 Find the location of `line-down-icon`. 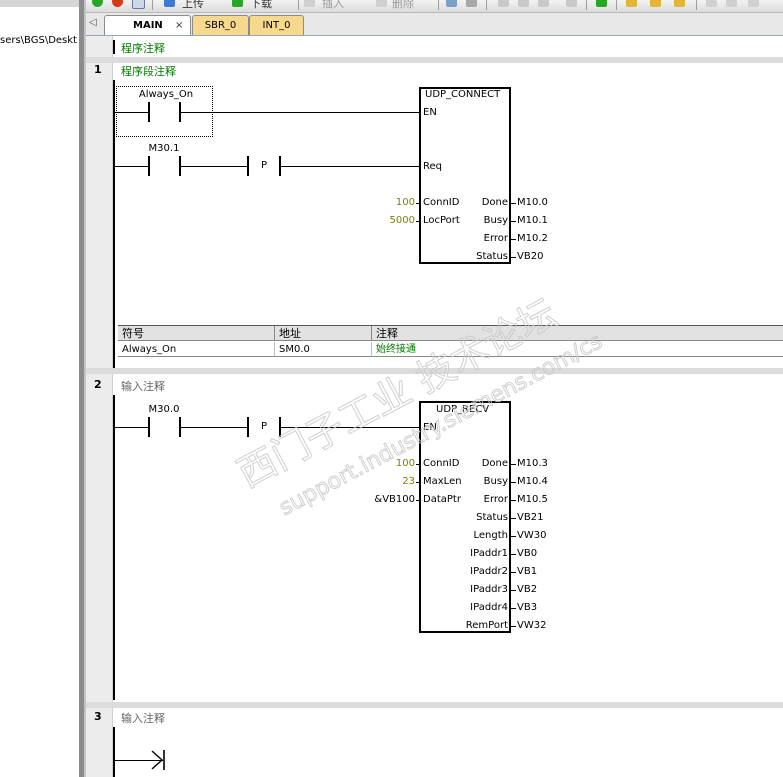

line-down-icon is located at coordinates (711, 3).